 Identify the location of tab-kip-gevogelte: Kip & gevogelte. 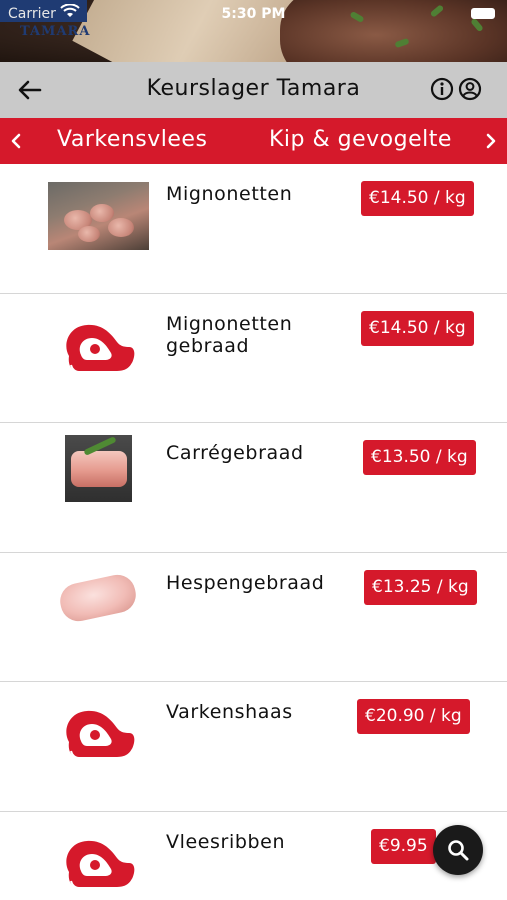
(360, 139).